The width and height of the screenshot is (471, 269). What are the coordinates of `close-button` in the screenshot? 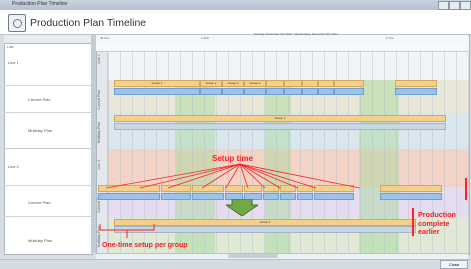 It's located at (465, 5).